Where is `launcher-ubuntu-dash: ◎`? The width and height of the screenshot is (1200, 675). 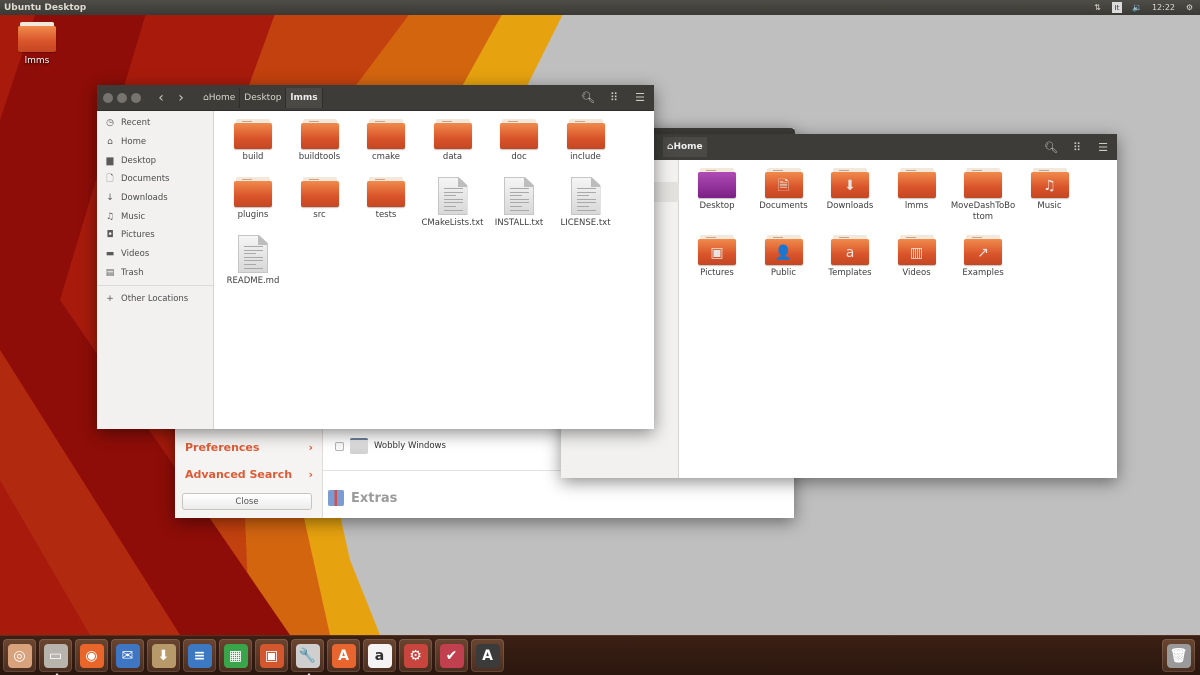 launcher-ubuntu-dash: ◎ is located at coordinates (19, 655).